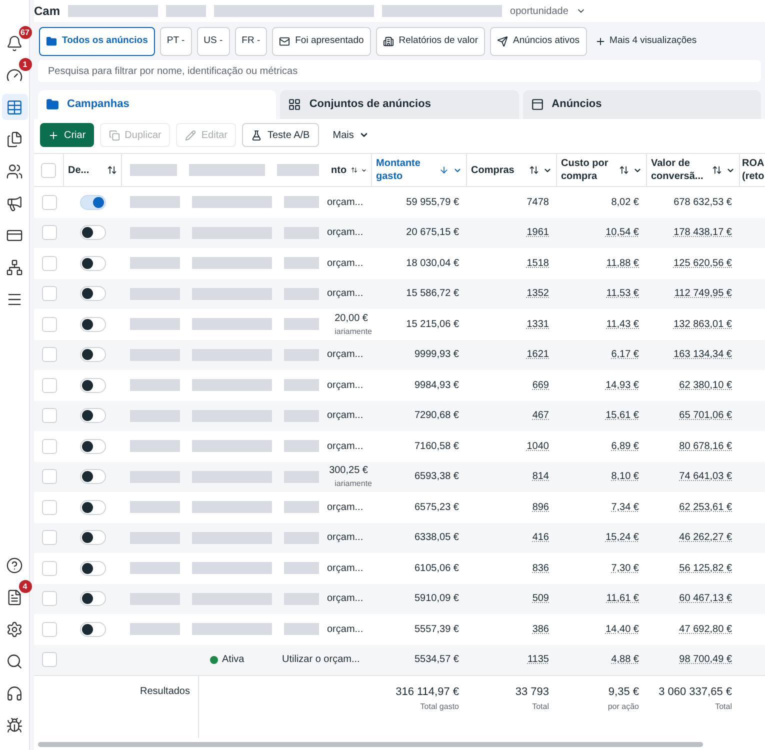 Image resolution: width=765 pixels, height=750 pixels. I want to click on view-tab: Foi apresentado, so click(321, 41).